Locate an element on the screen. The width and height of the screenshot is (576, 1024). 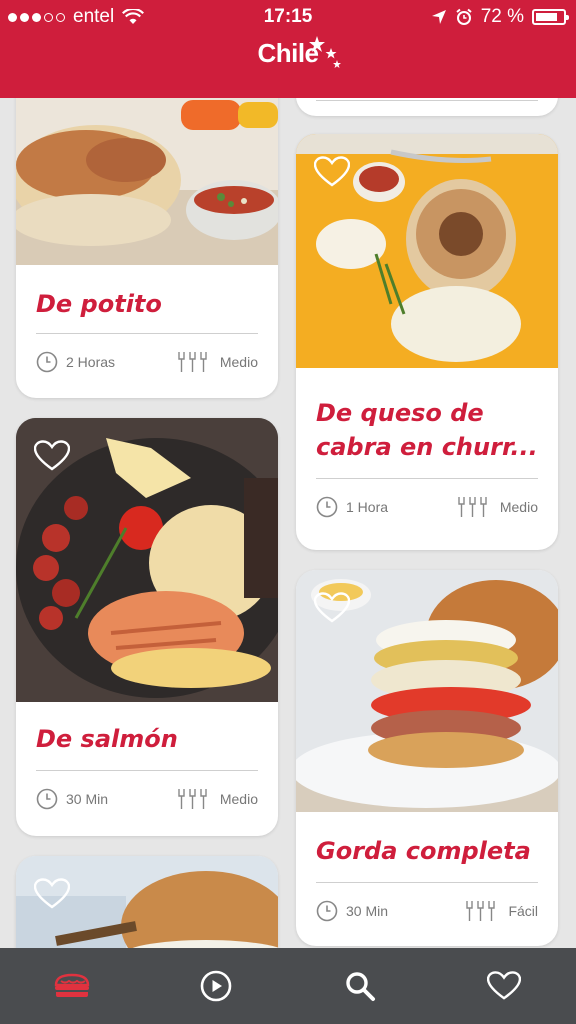
heart-icon is located at coordinates (504, 985).